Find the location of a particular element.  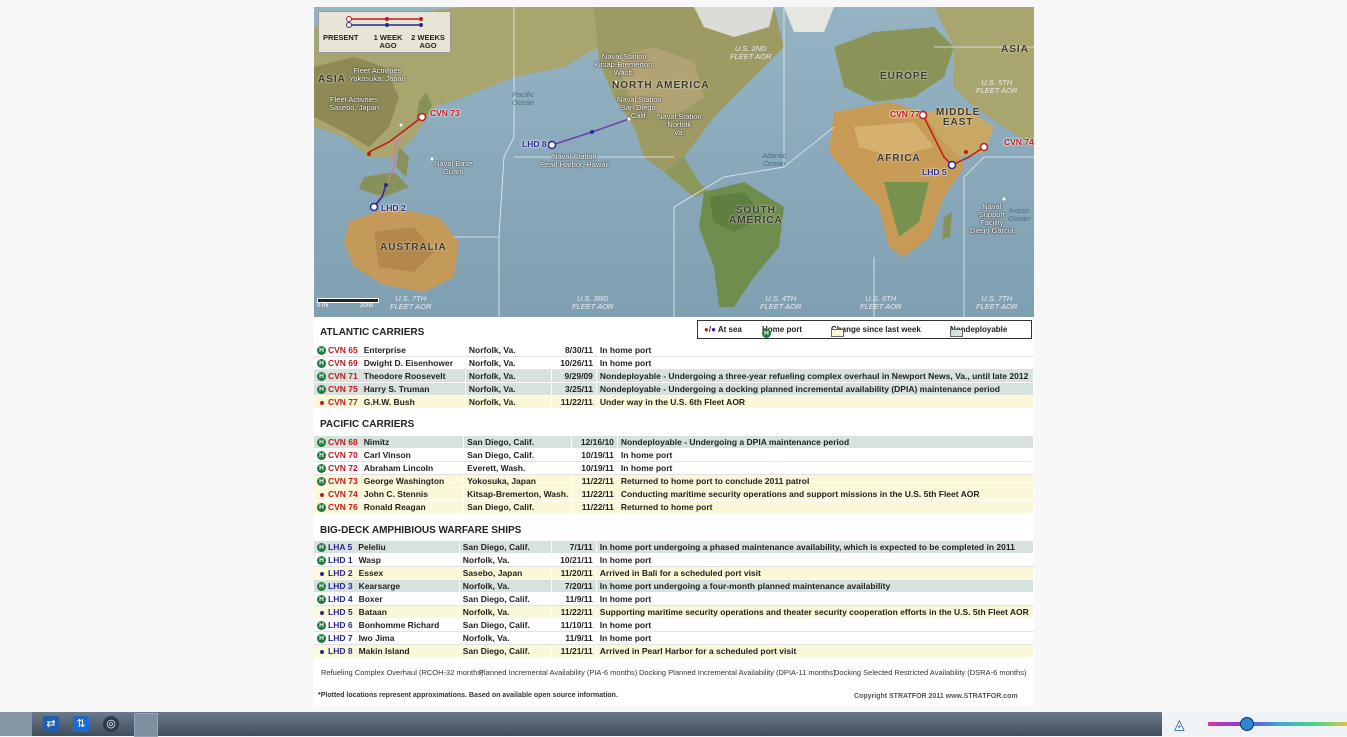

hull-number: LHD 5 is located at coordinates (340, 612).